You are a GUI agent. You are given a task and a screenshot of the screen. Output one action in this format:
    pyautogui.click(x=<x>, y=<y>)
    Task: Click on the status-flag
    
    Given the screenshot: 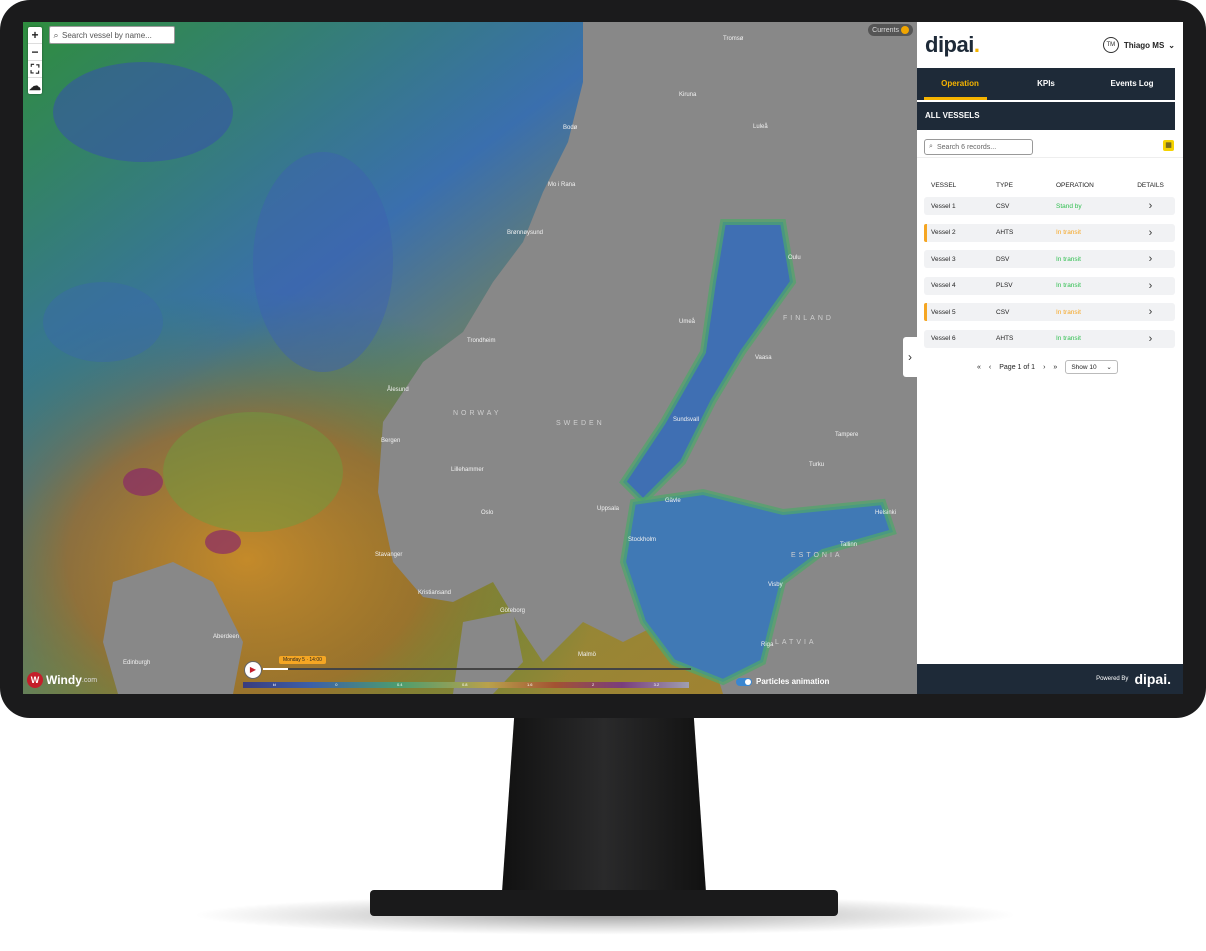 What is the action you would take?
    pyautogui.click(x=925, y=312)
    